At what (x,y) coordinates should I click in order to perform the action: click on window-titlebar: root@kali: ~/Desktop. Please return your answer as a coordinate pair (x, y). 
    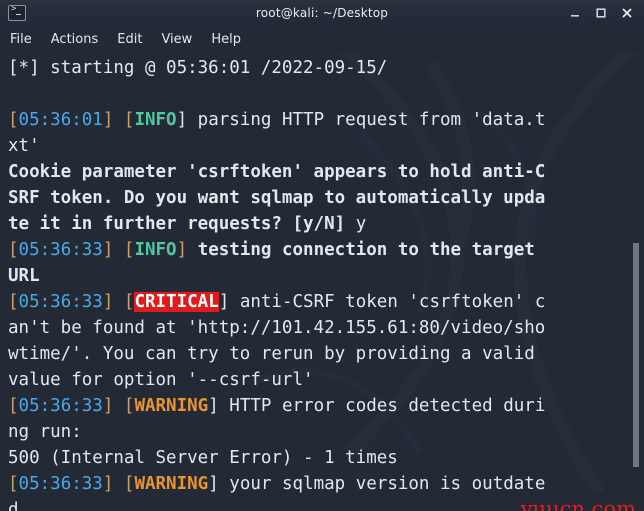
    Looking at the image, I should click on (322, 13).